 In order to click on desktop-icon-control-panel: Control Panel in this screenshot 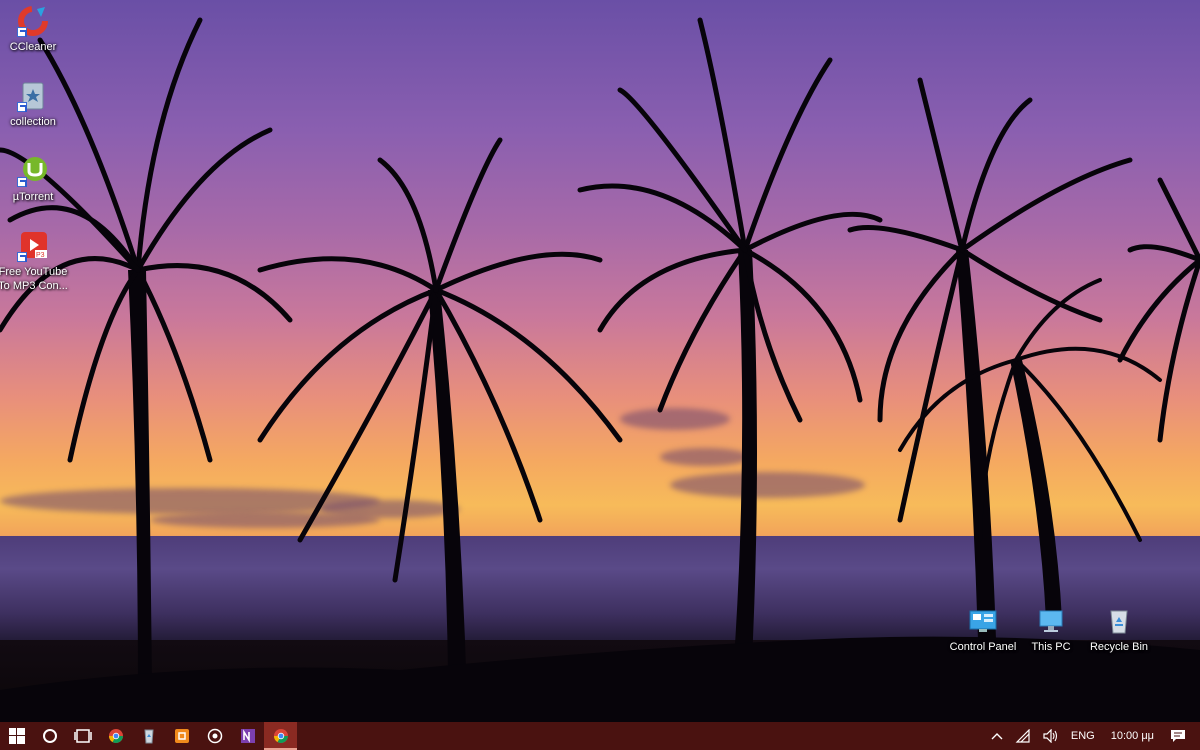, I will do `click(983, 629)`.